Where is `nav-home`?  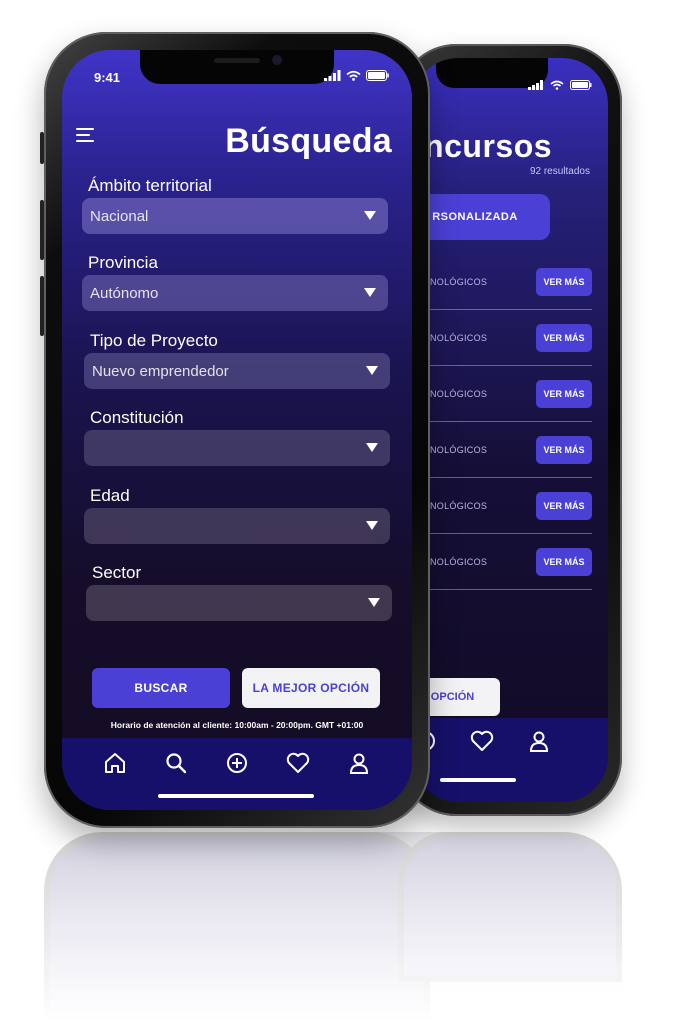
nav-home is located at coordinates (115, 763).